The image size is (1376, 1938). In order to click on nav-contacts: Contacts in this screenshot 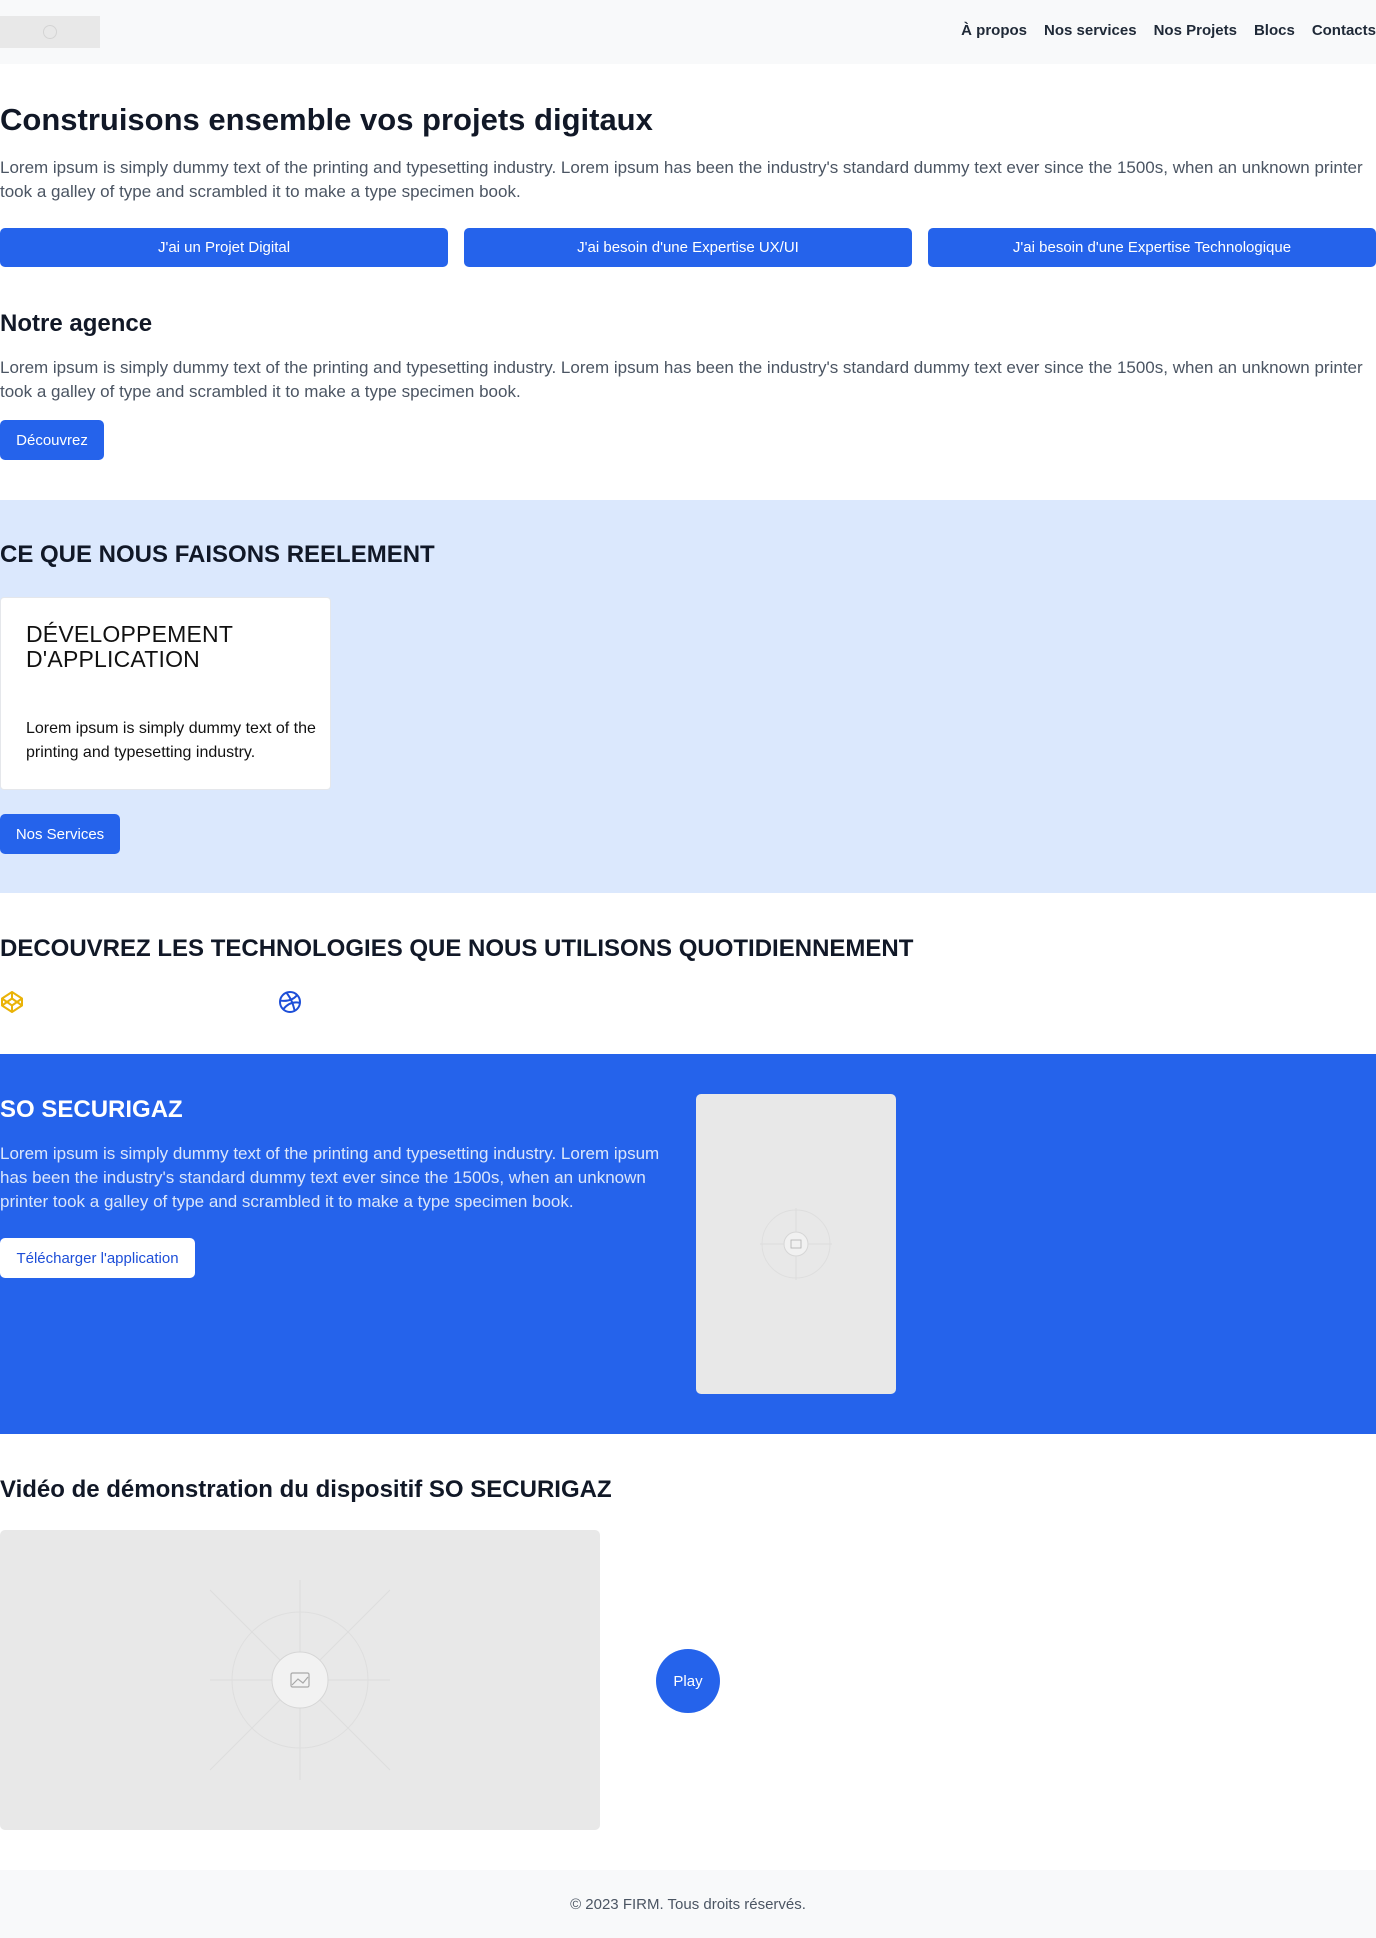, I will do `click(1344, 30)`.